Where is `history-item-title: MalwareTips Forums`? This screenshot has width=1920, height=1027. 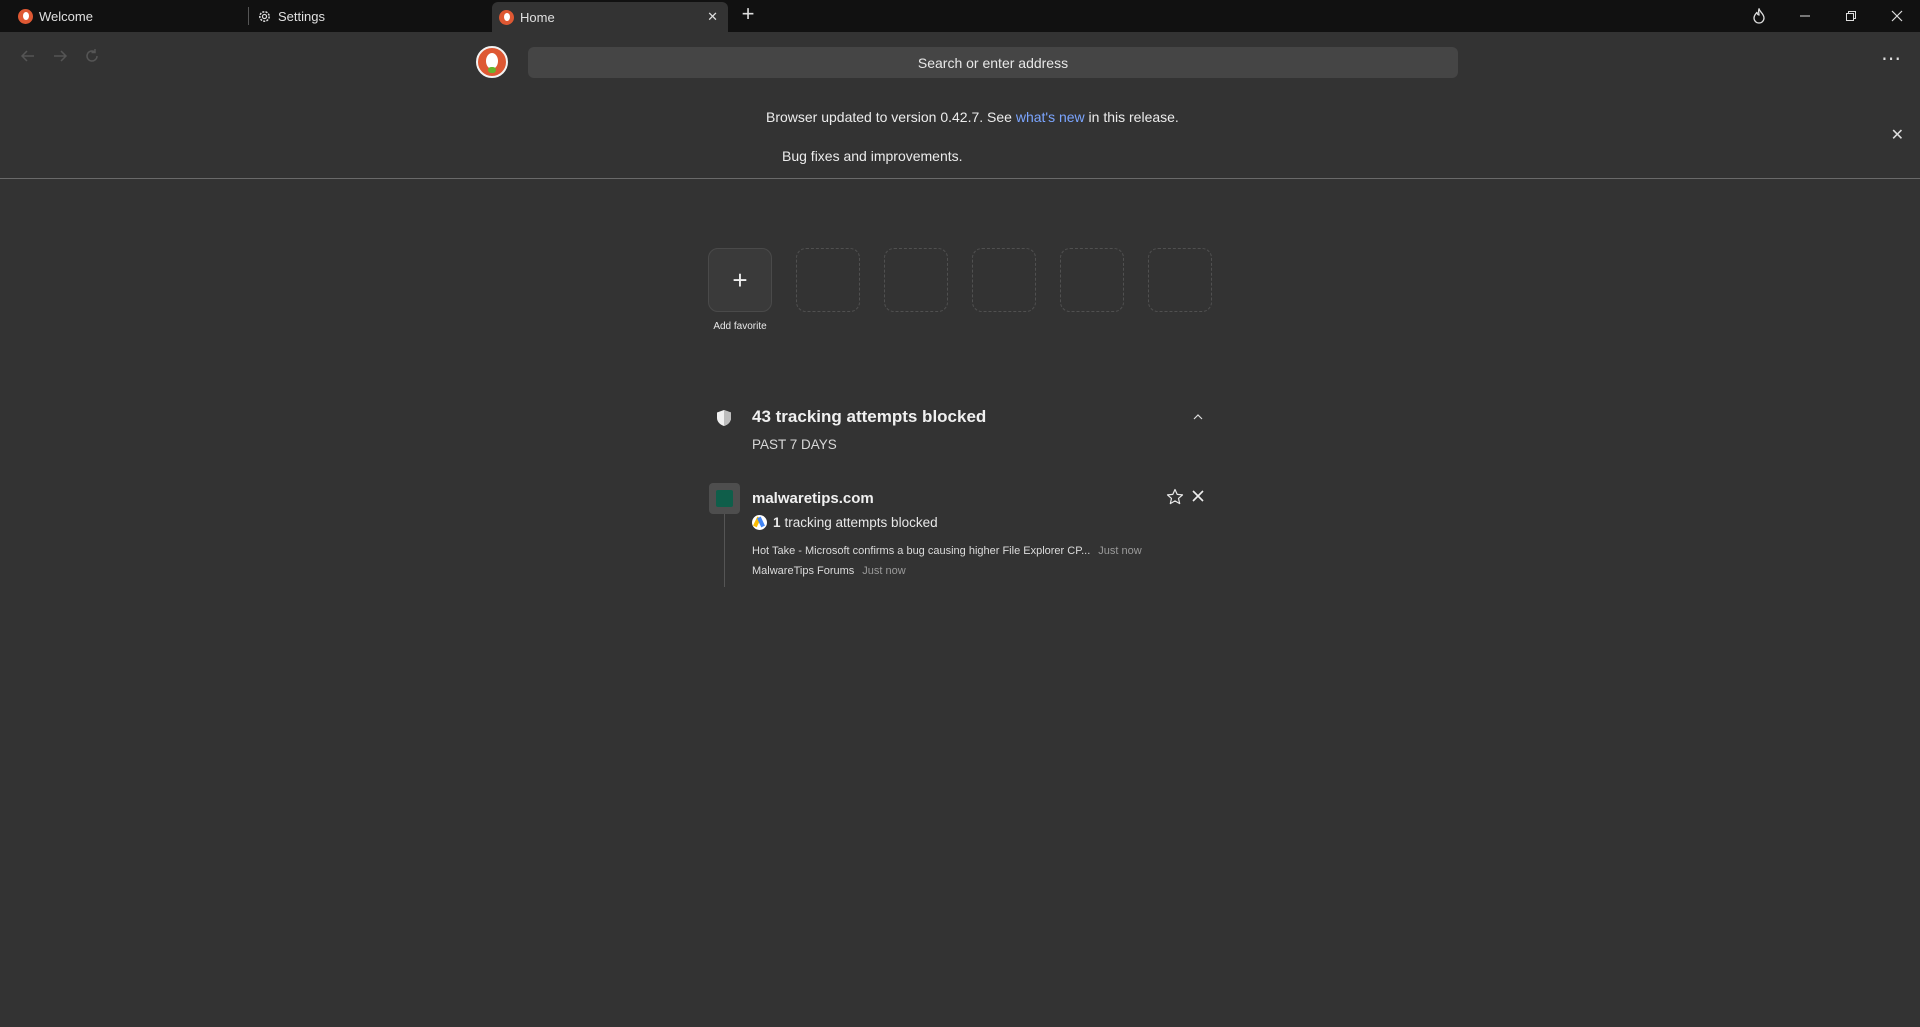 history-item-title: MalwareTips Forums is located at coordinates (803, 571).